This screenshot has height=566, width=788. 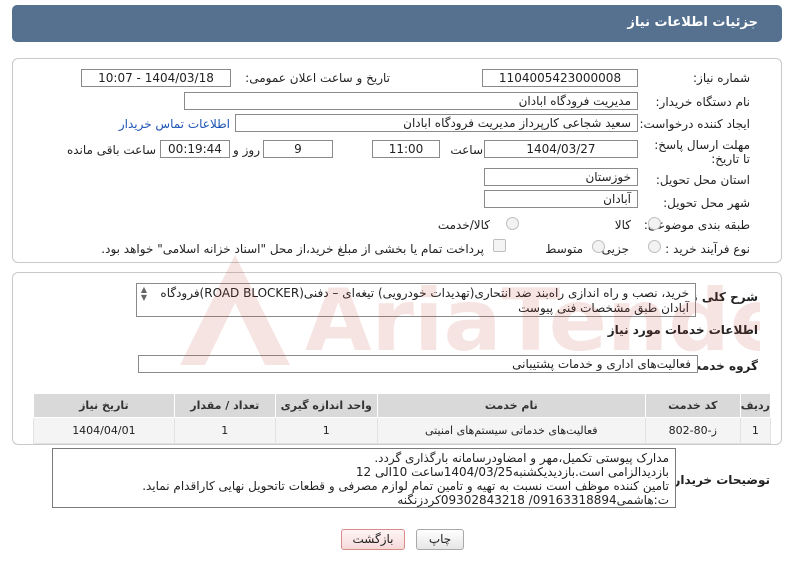 What do you see at coordinates (224, 430) in the screenshot?
I see `cell-quantity: 1` at bounding box center [224, 430].